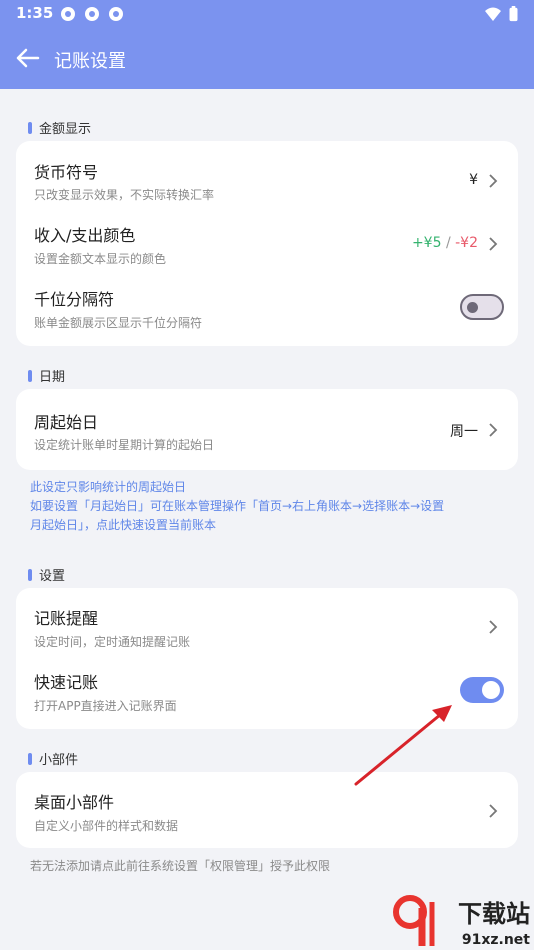  I want to click on watermark-logo-icon, so click(414, 920).